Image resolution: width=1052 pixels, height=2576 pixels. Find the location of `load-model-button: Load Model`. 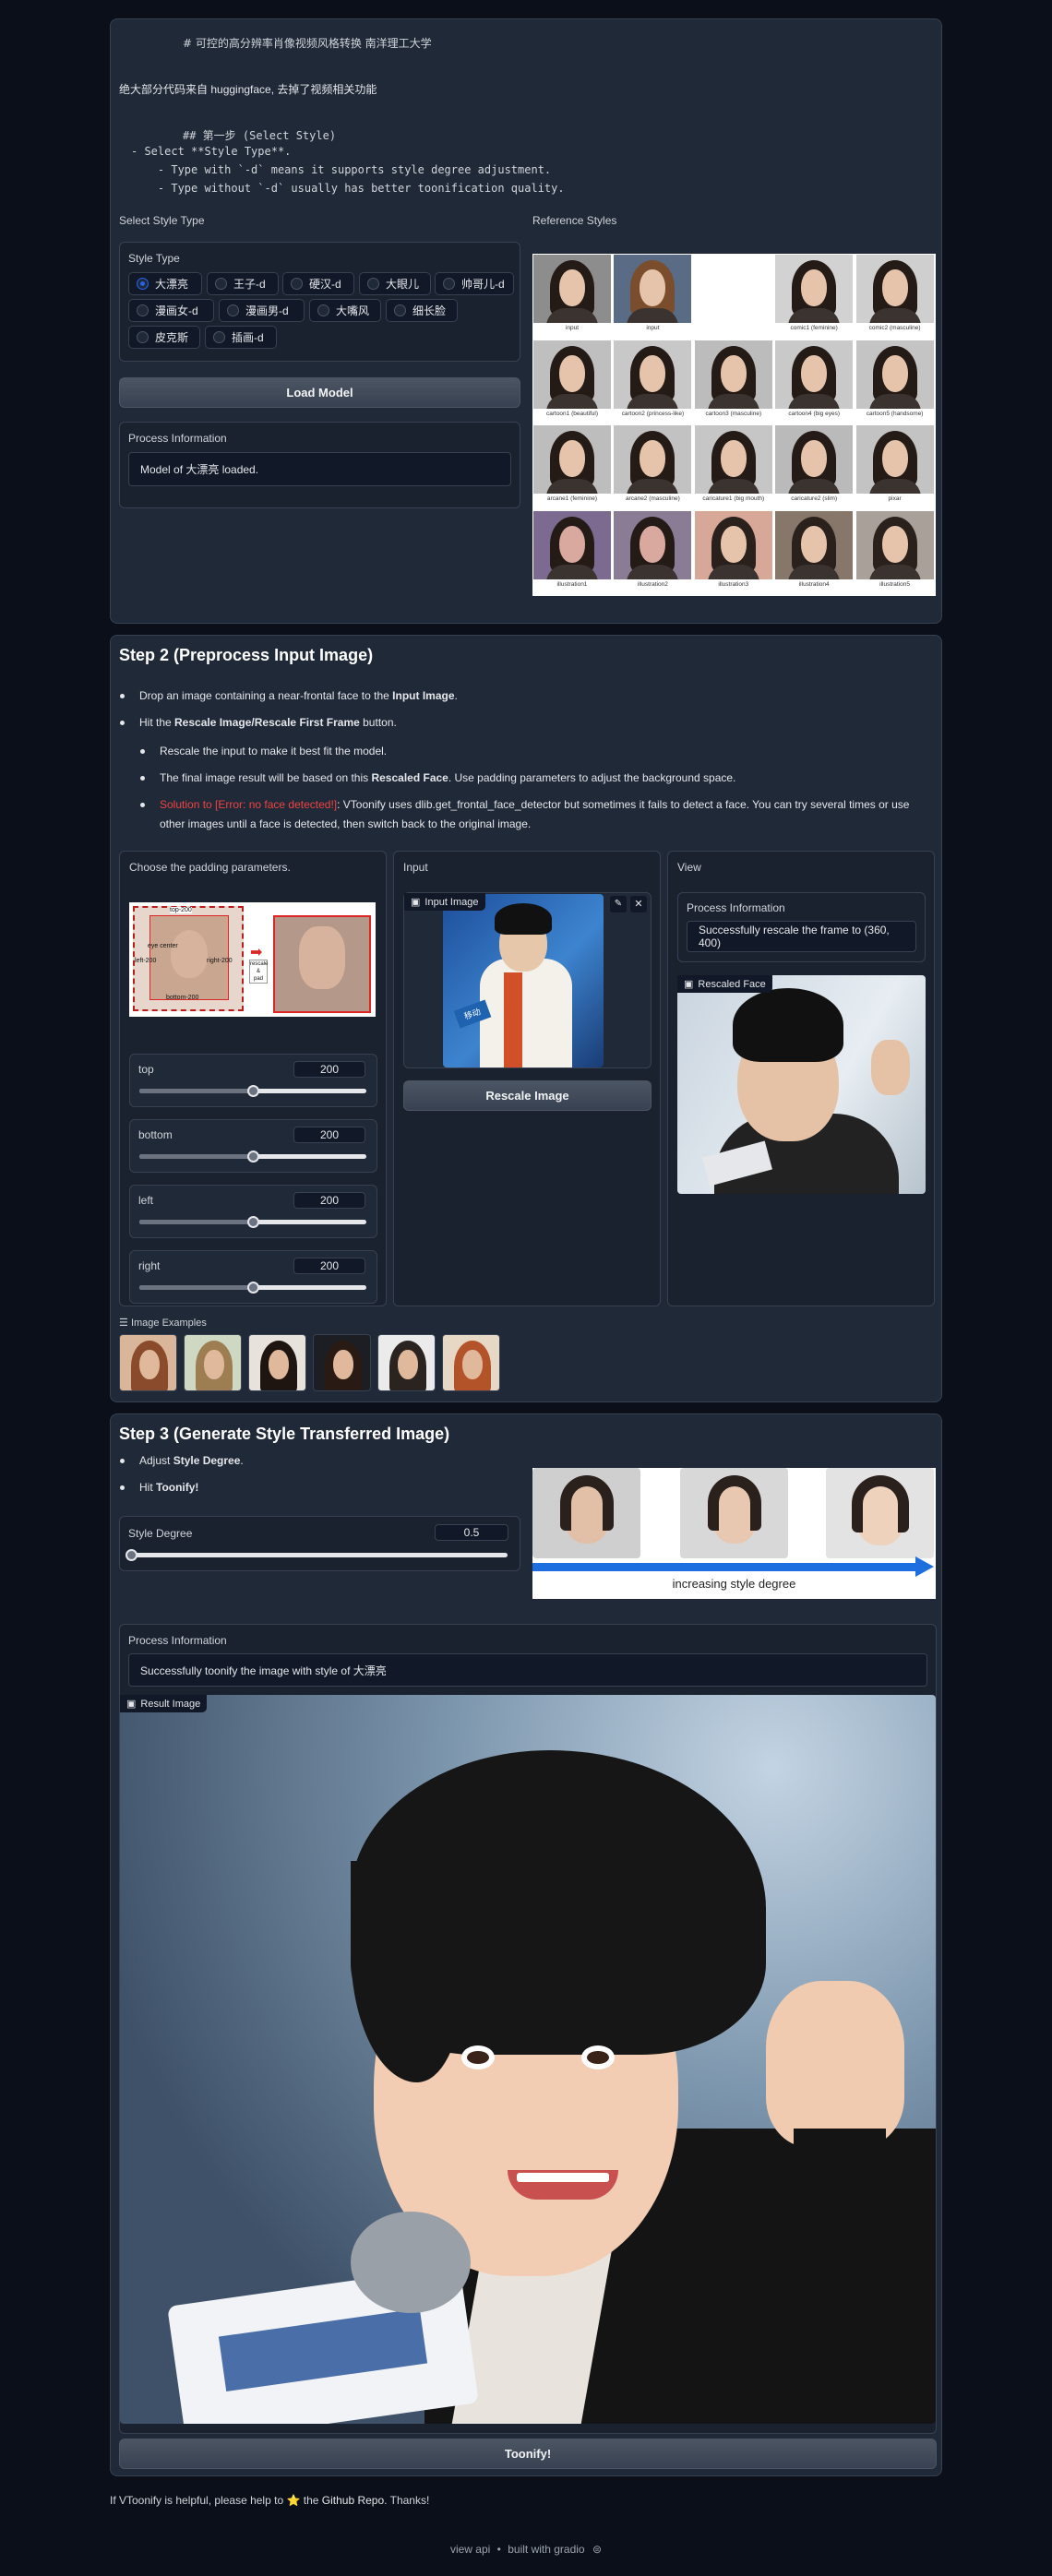

load-model-button: Load Model is located at coordinates (319, 393).